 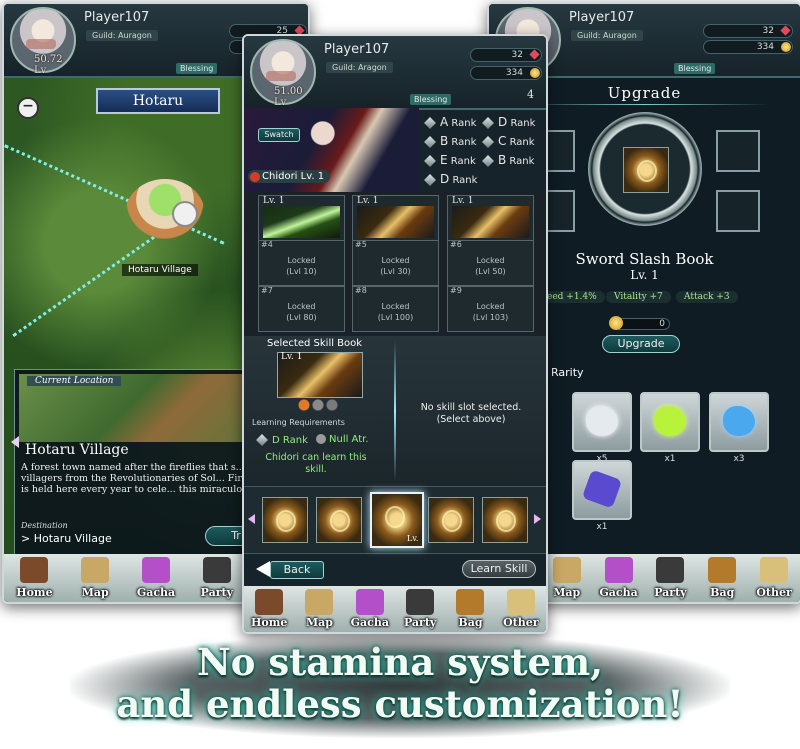 I want to click on learn-skill-button: Learn Skill, so click(x=499, y=569).